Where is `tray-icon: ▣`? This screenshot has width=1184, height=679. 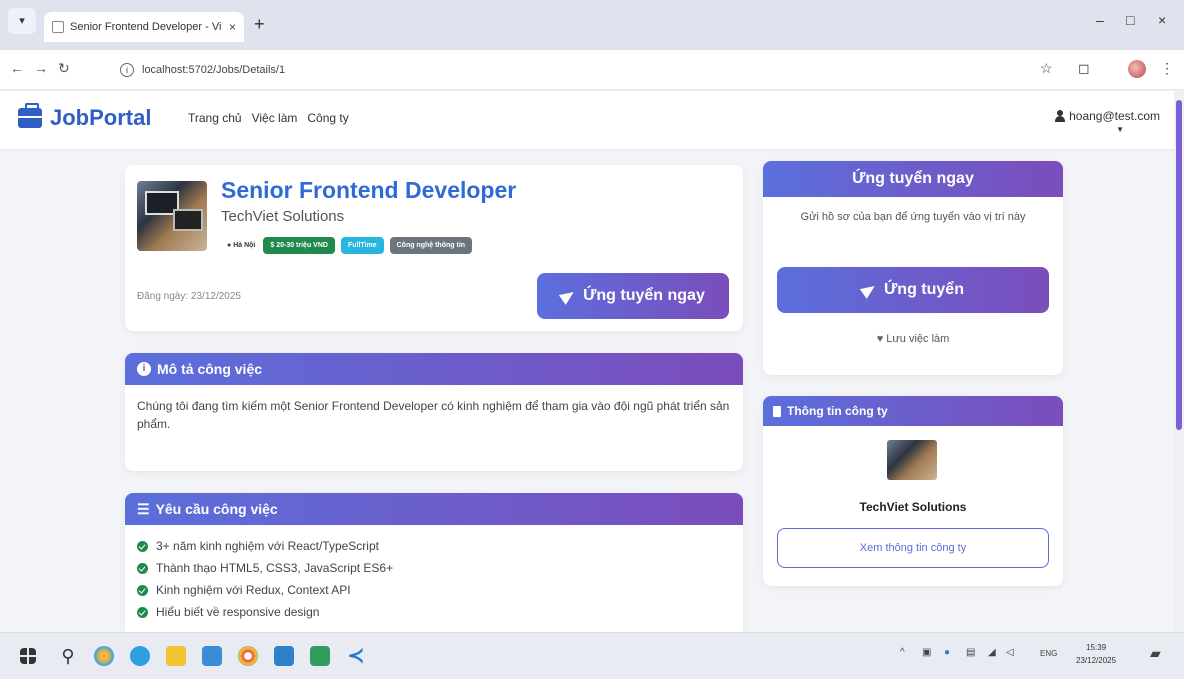 tray-icon: ▣ is located at coordinates (926, 652).